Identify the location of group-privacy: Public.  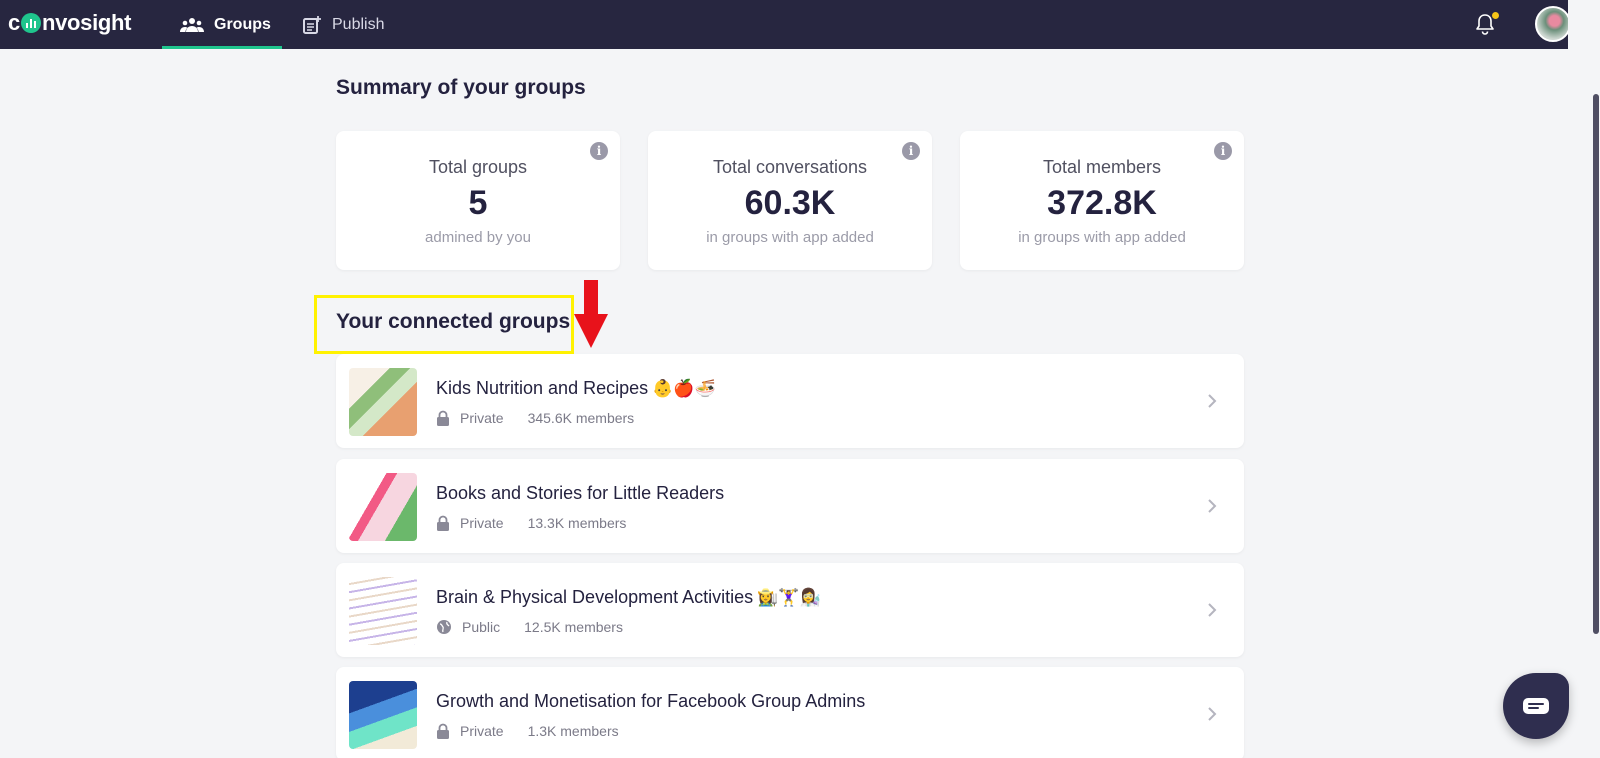
(481, 627).